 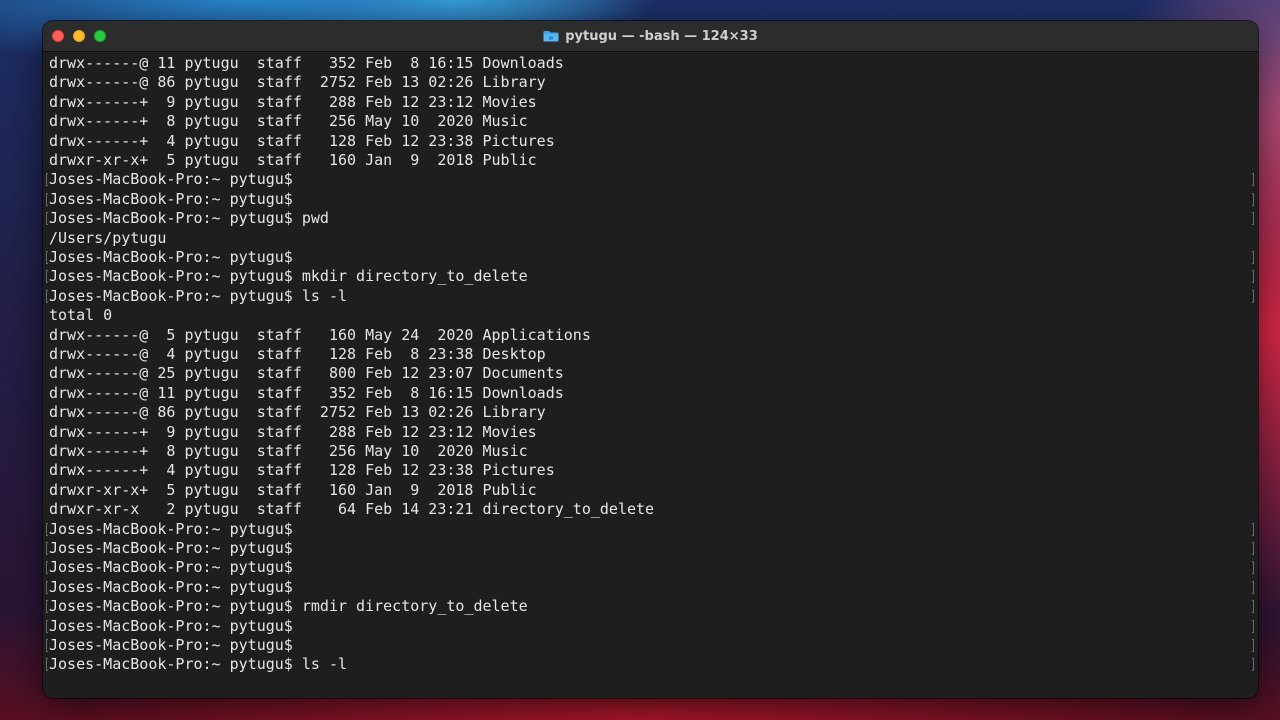 I want to click on window-title-group: pytugu — -bash — 124×33, so click(x=650, y=36).